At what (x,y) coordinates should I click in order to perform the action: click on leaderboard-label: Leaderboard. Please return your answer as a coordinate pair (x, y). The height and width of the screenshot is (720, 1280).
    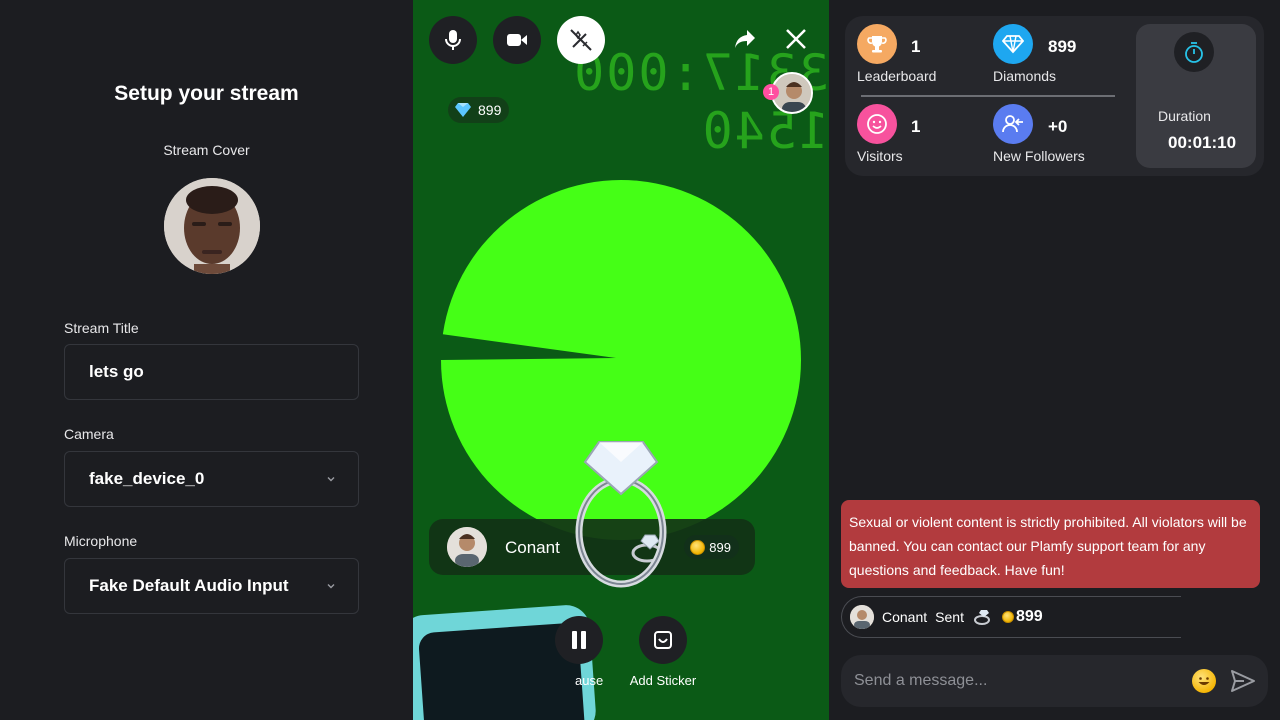
    Looking at the image, I should click on (896, 76).